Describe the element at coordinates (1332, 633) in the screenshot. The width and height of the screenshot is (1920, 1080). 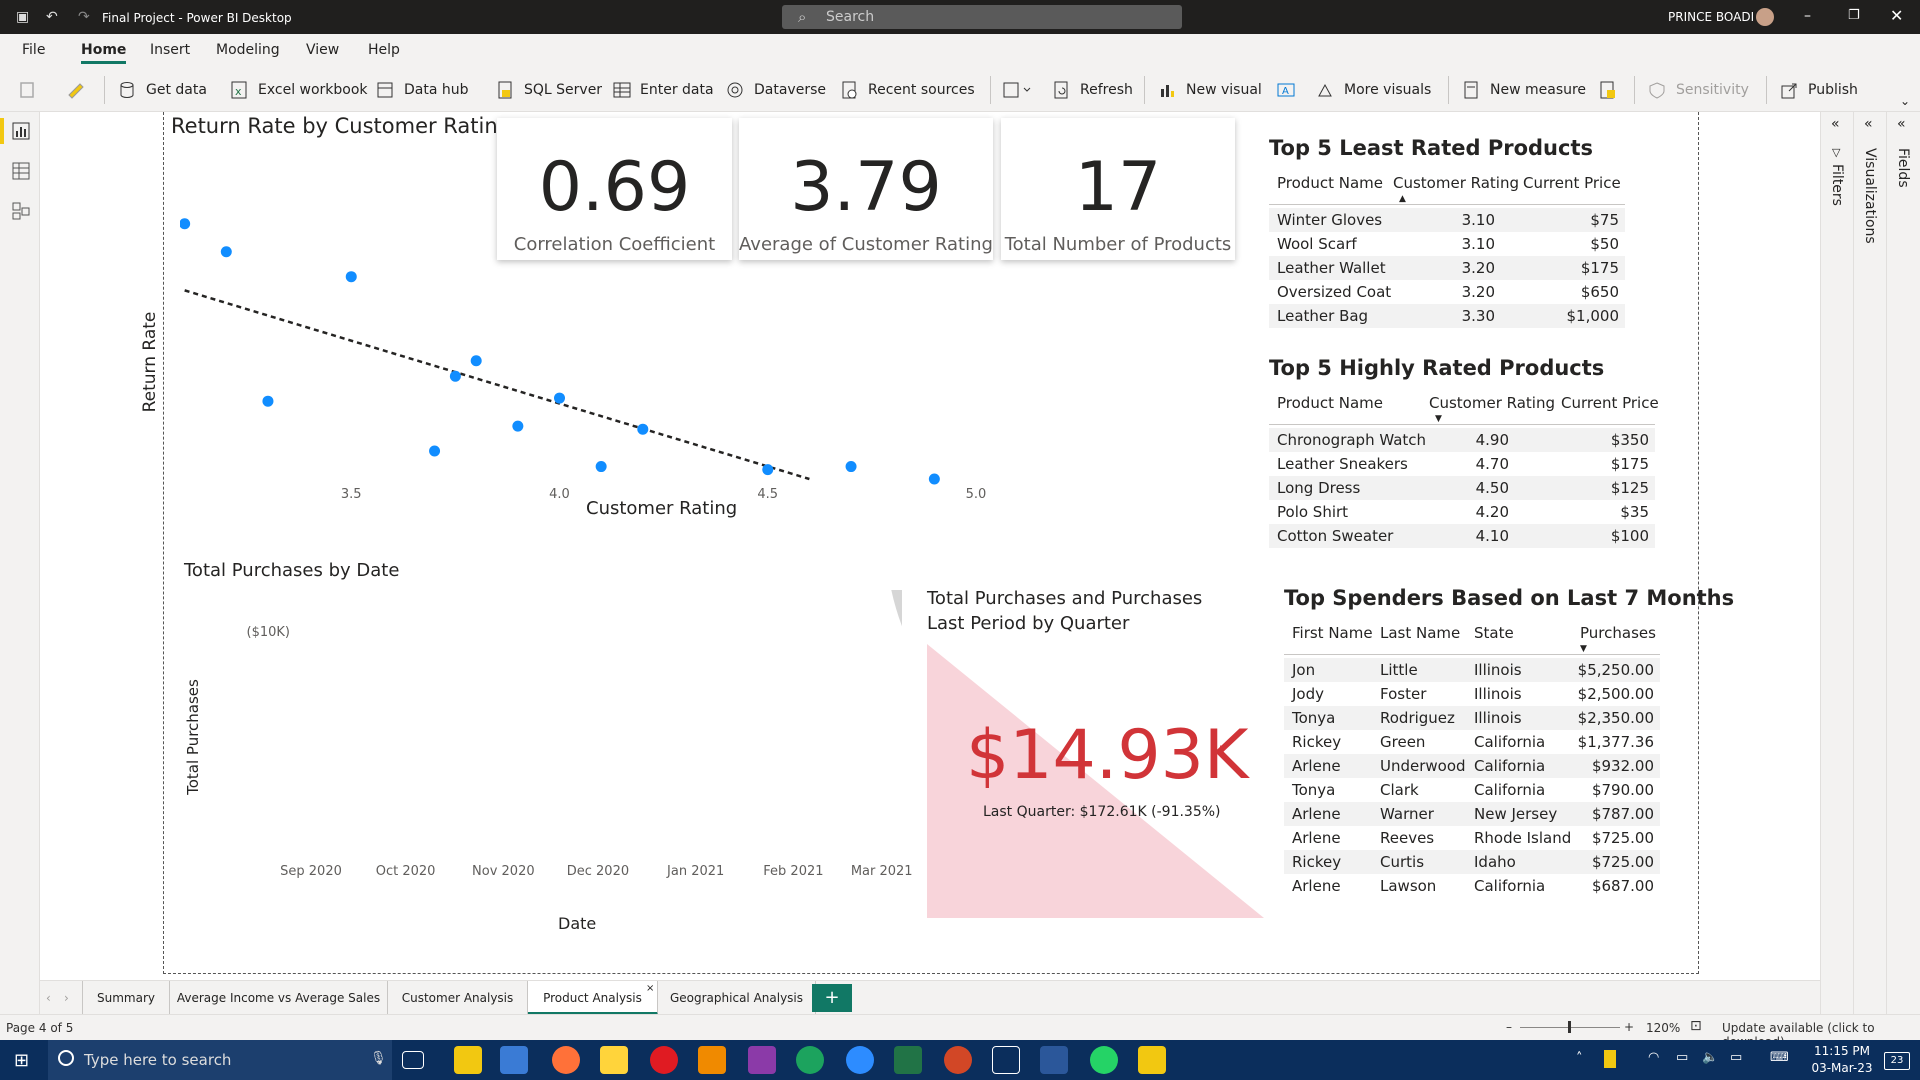
I see `column-header: First Name` at that location.